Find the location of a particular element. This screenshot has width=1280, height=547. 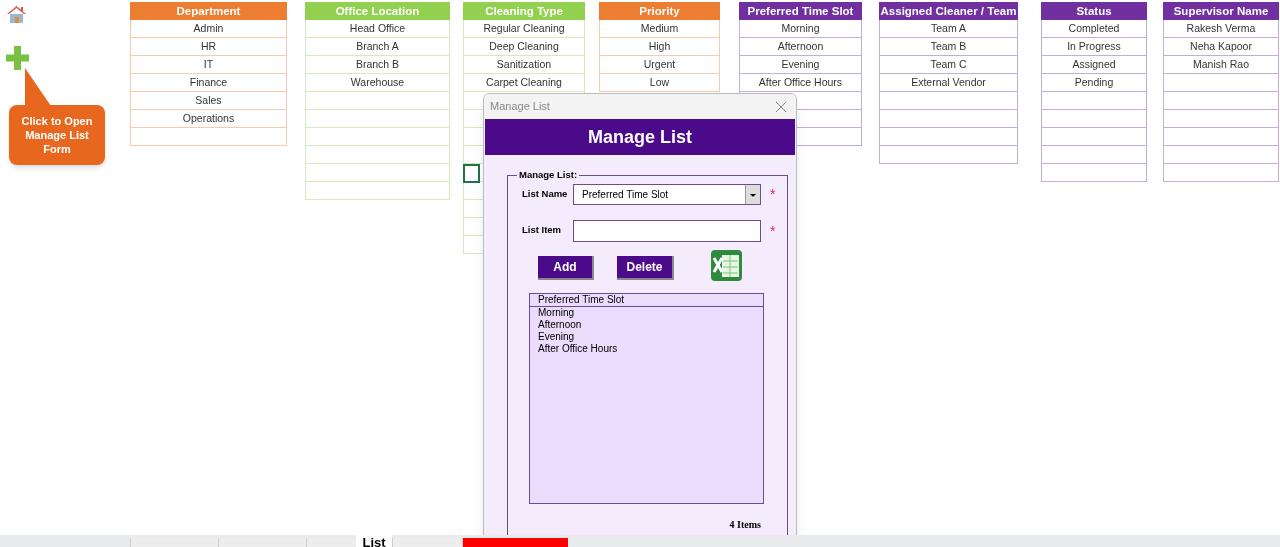

form-header: Manage List is located at coordinates (640, 137).